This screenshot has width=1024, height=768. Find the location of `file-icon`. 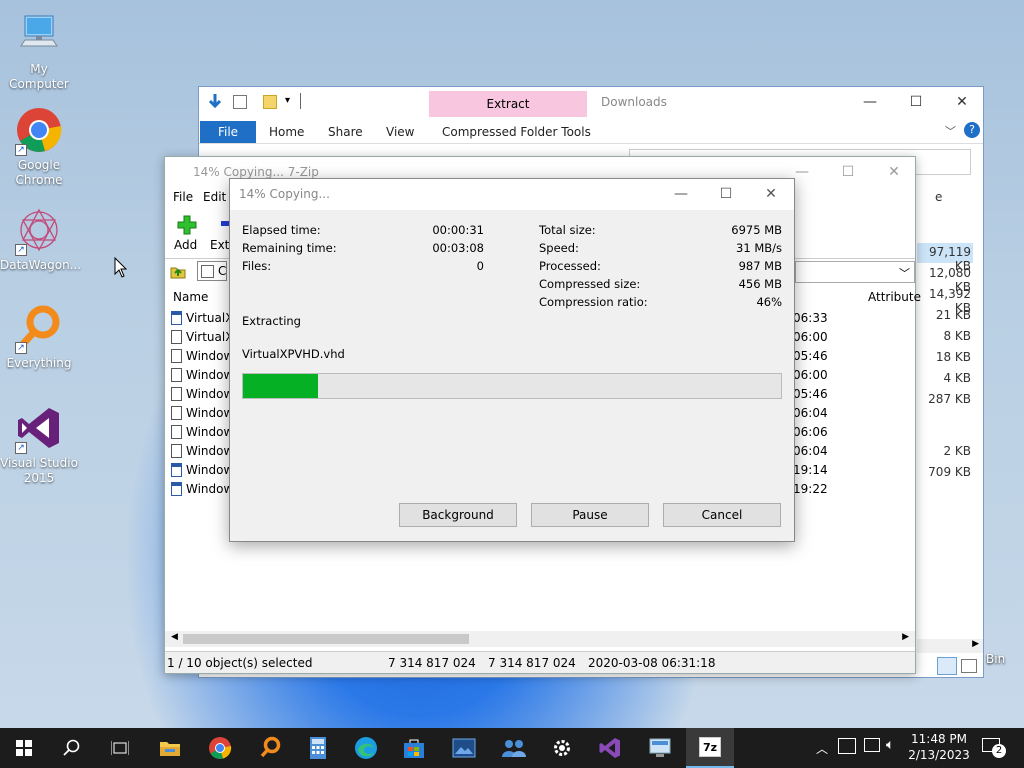

file-icon is located at coordinates (176, 375).